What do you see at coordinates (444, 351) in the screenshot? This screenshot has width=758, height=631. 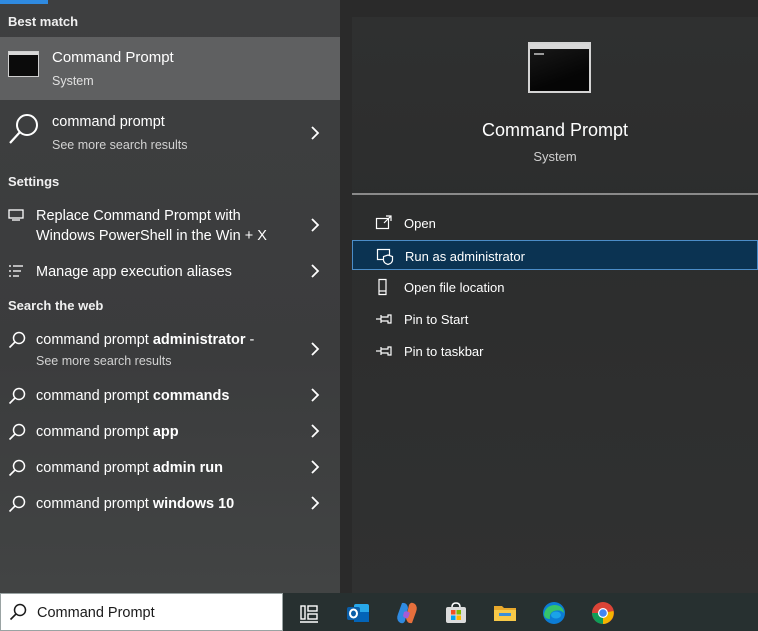 I see `action-label: Pin to taskbar` at bounding box center [444, 351].